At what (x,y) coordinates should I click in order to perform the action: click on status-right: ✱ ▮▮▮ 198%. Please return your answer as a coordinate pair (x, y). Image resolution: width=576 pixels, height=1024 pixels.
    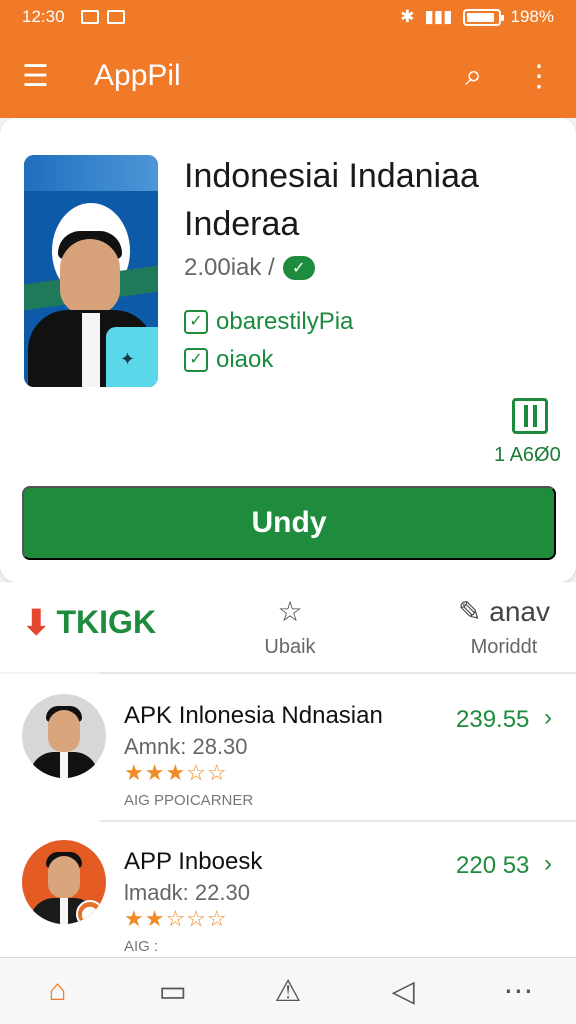
    Looking at the image, I should click on (477, 17).